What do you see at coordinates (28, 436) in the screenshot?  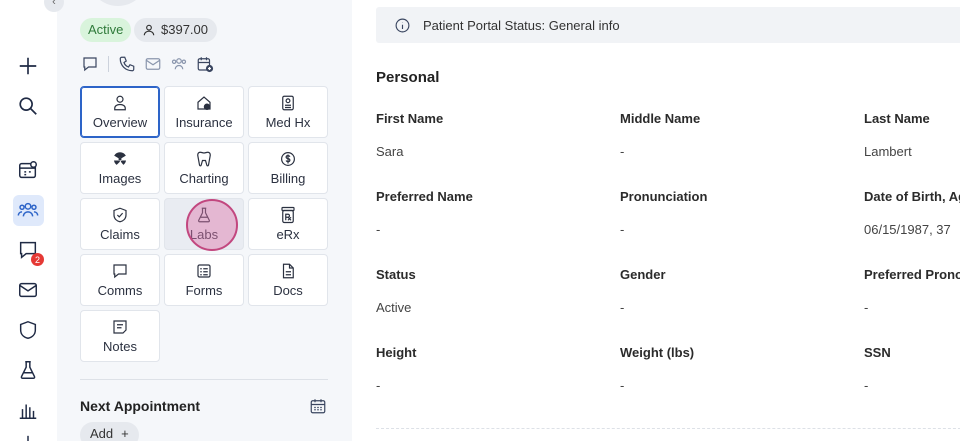 I see `more-icon` at bounding box center [28, 436].